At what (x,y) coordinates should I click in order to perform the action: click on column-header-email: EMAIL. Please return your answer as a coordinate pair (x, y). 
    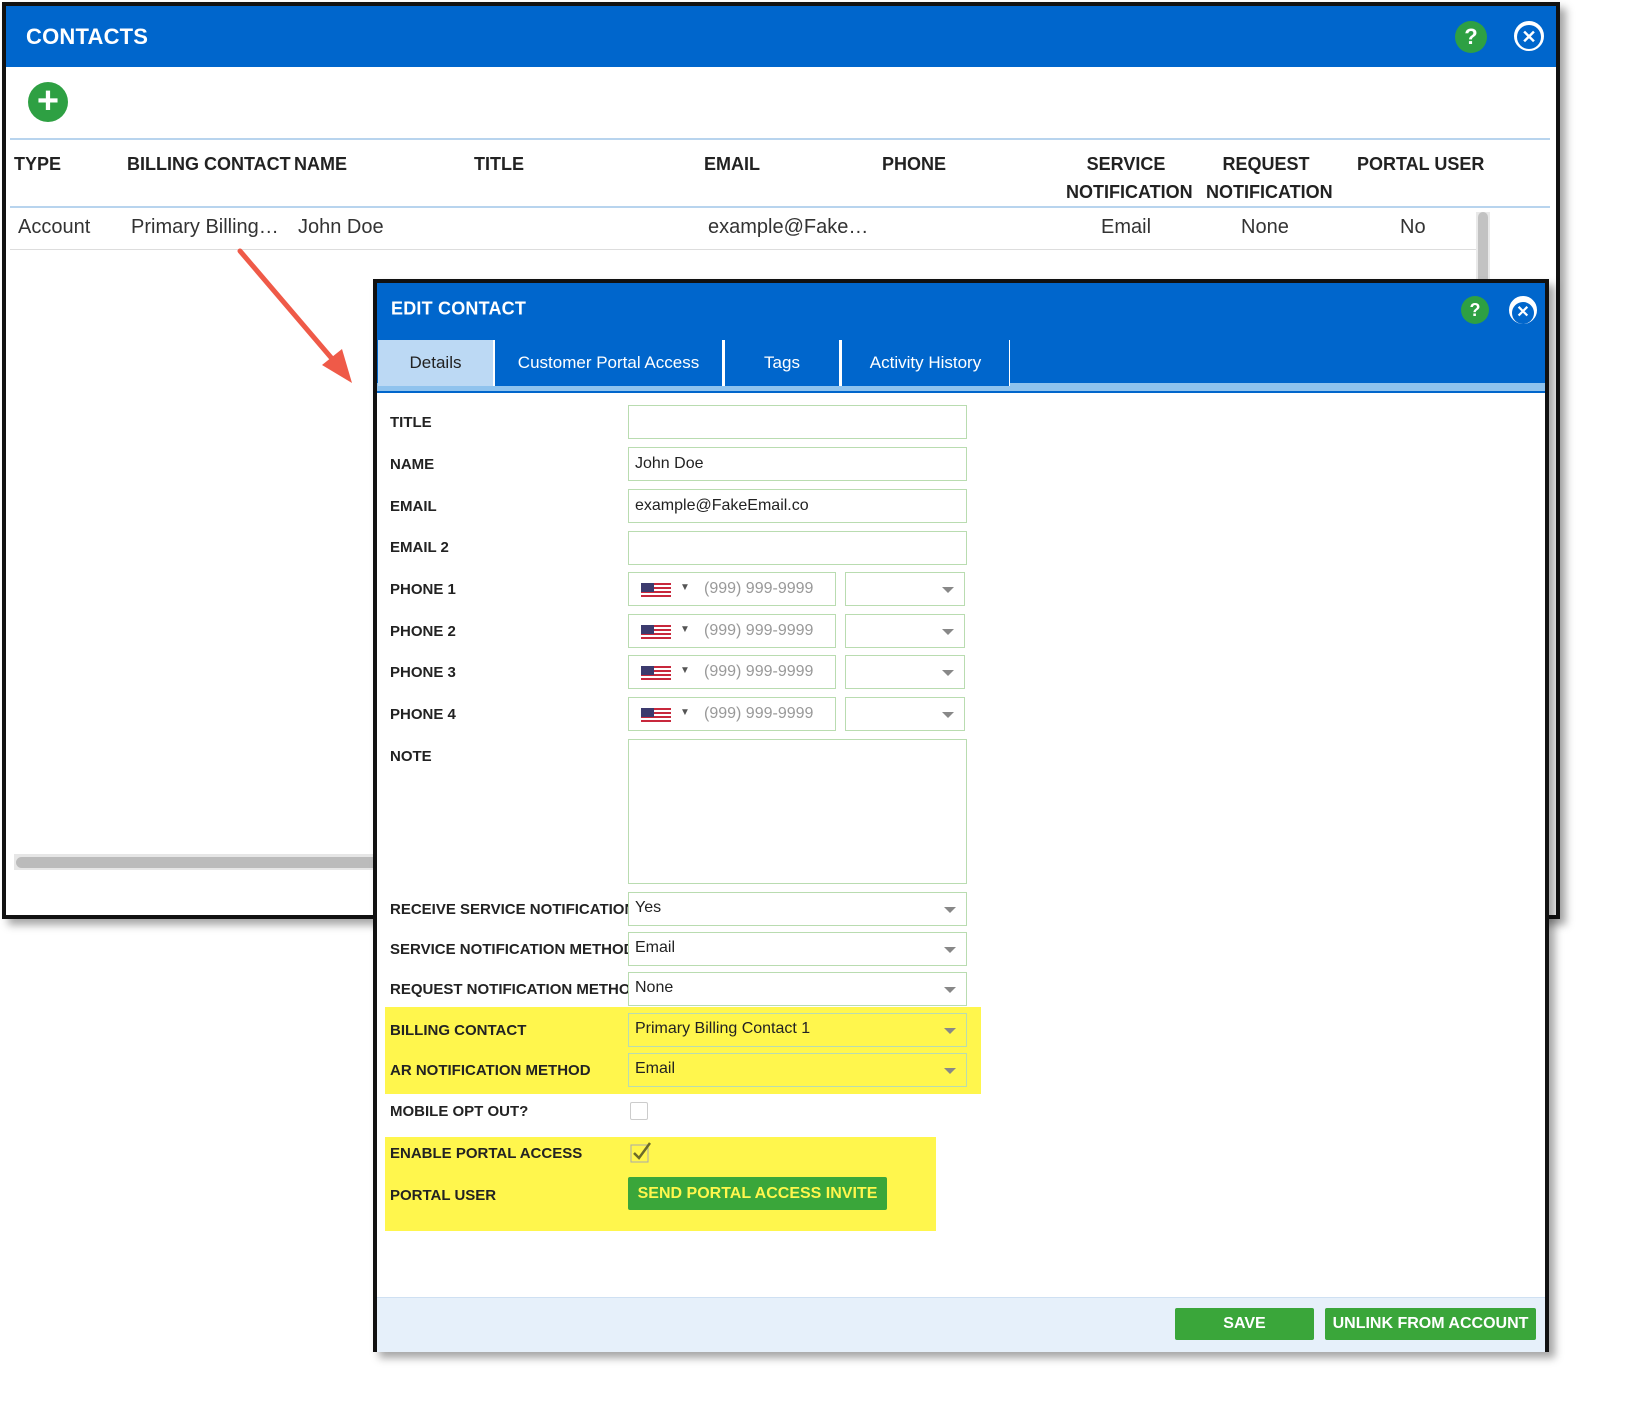
    Looking at the image, I should click on (732, 164).